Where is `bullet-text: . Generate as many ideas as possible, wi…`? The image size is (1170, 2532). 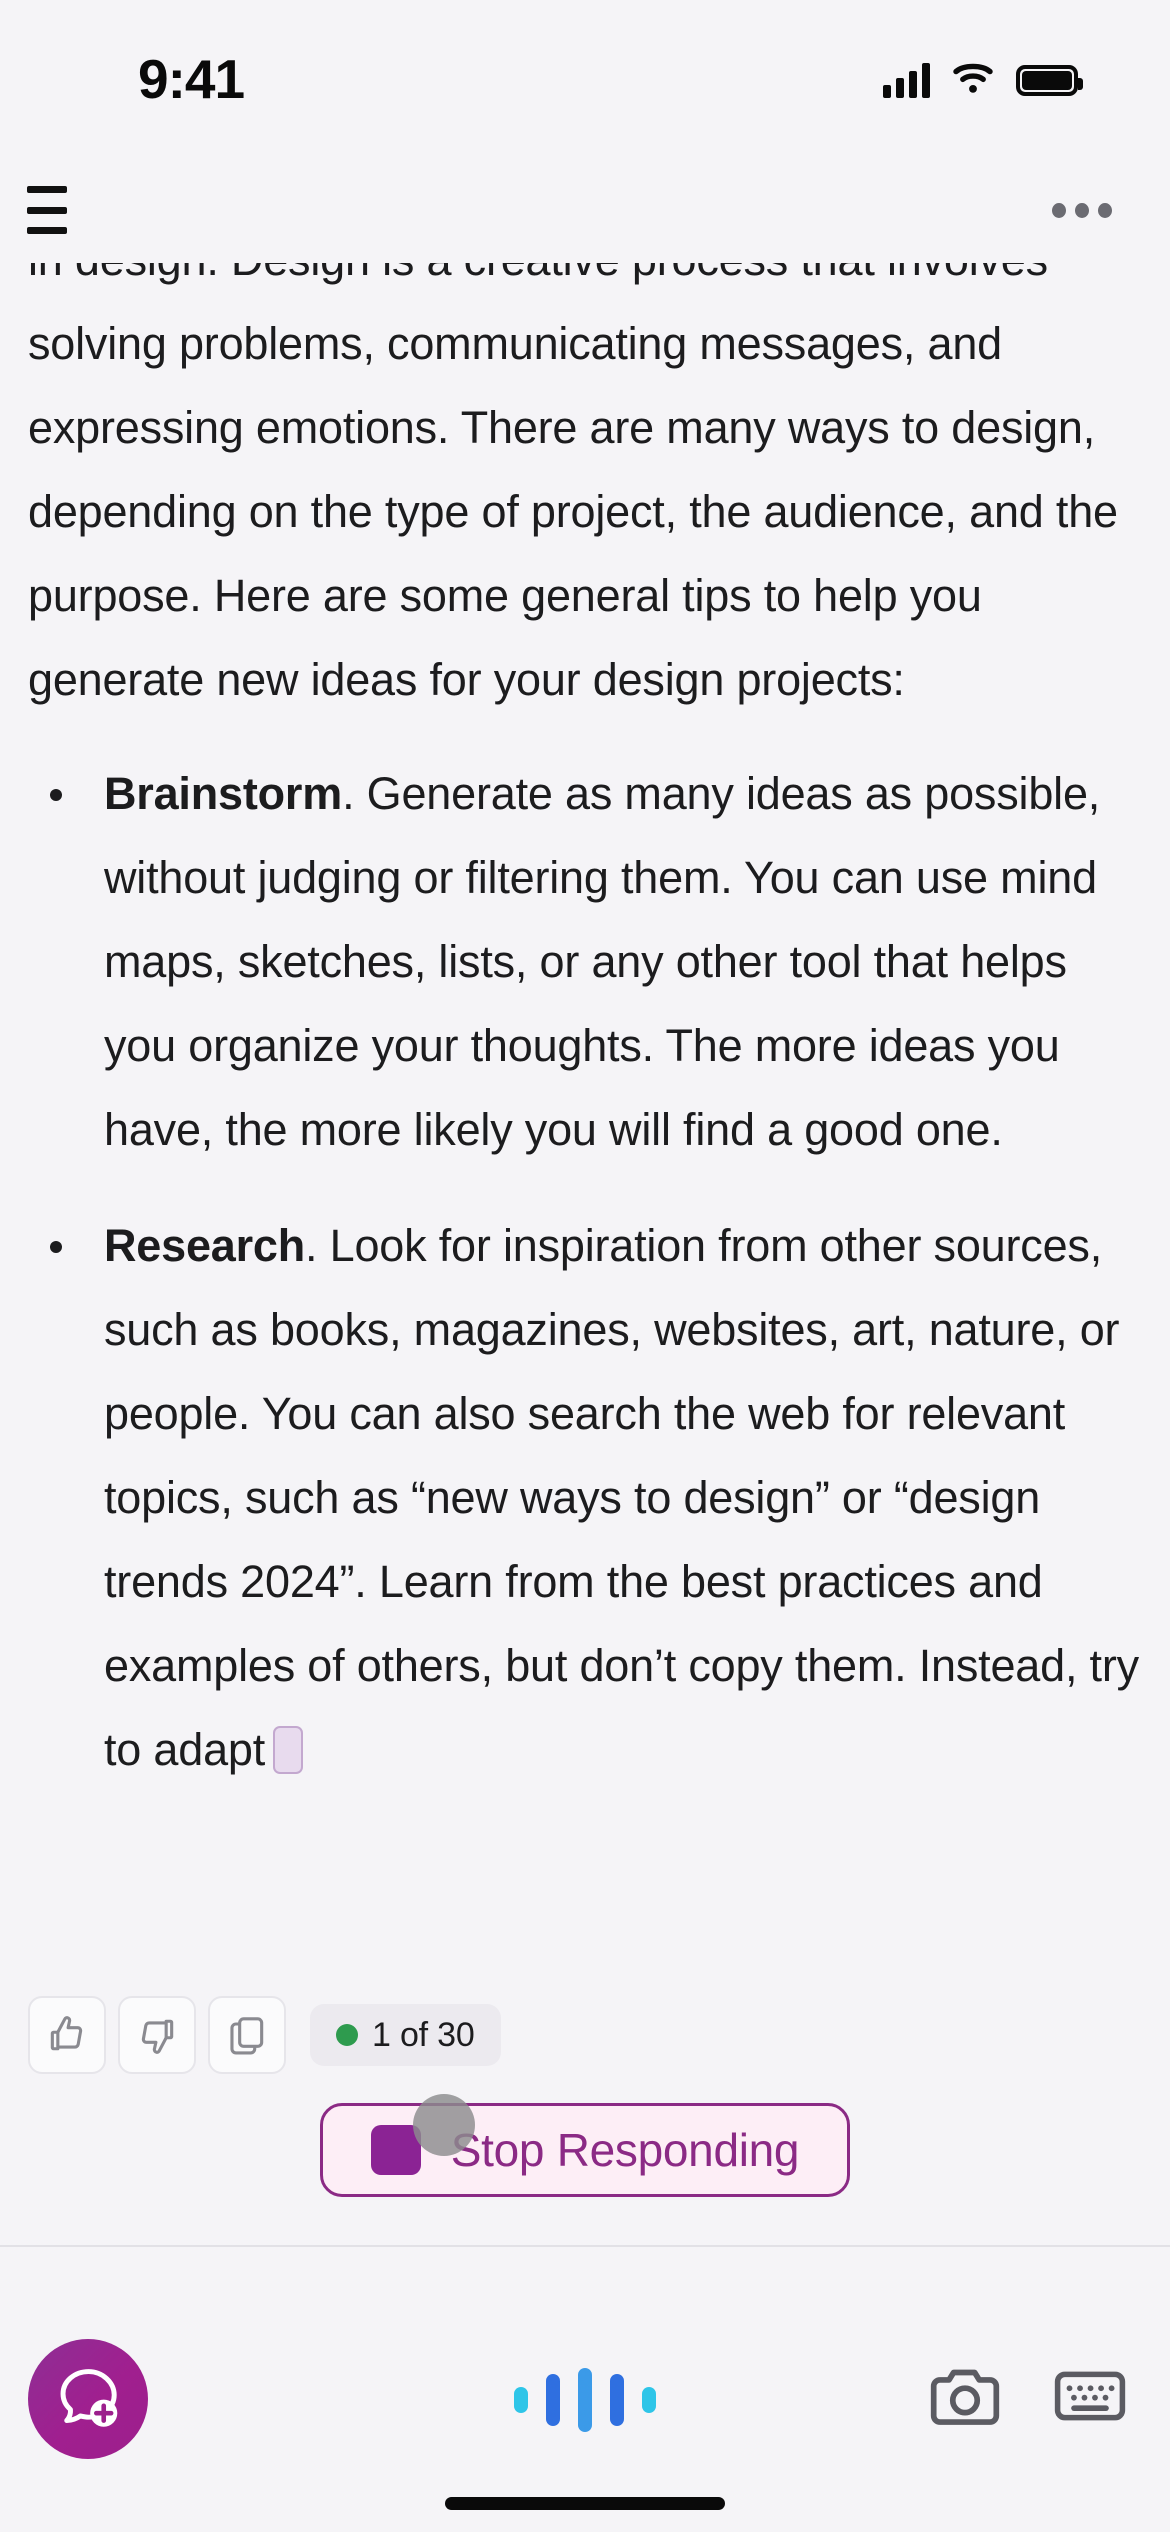 bullet-text: . Generate as many ideas as possible, wi… is located at coordinates (602, 961).